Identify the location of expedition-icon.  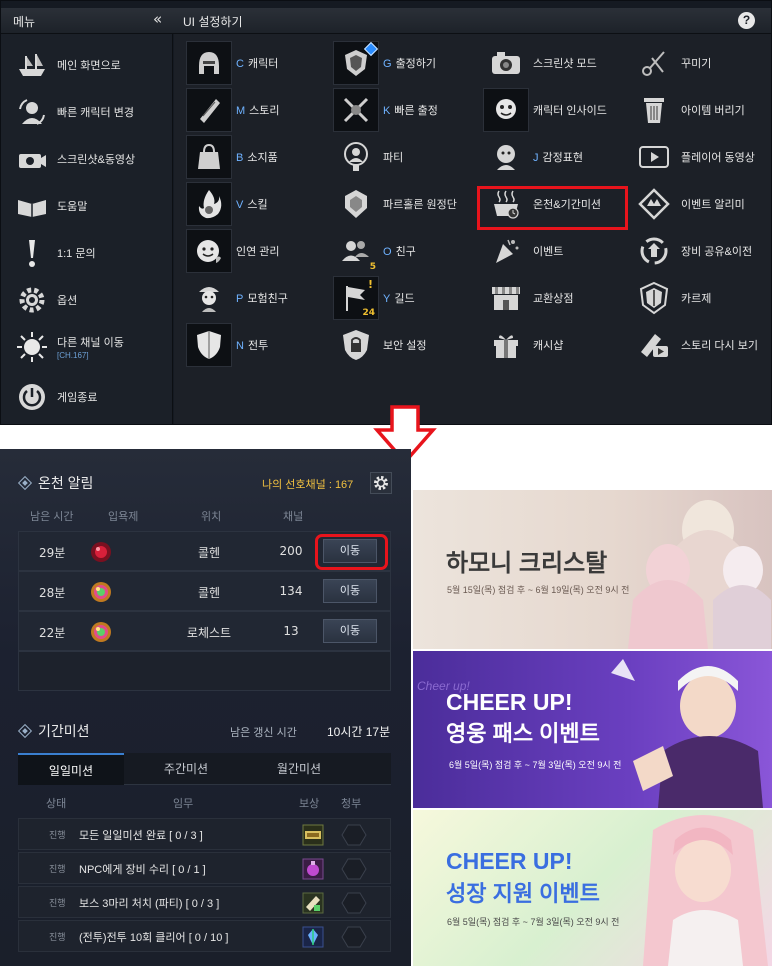
(356, 204).